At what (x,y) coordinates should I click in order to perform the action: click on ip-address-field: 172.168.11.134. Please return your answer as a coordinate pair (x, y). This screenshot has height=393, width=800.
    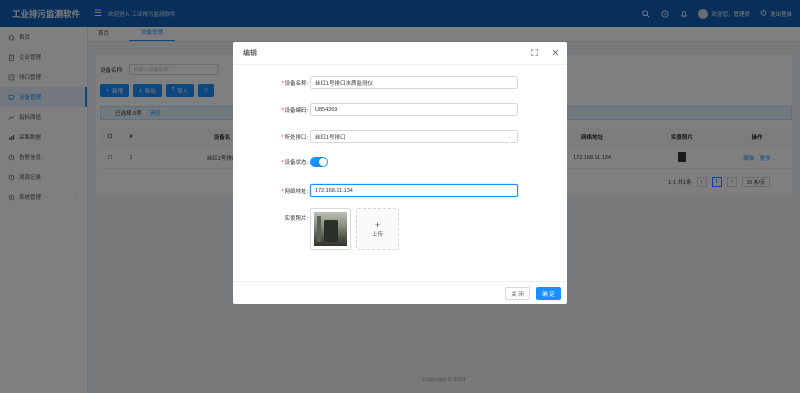
    Looking at the image, I should click on (414, 190).